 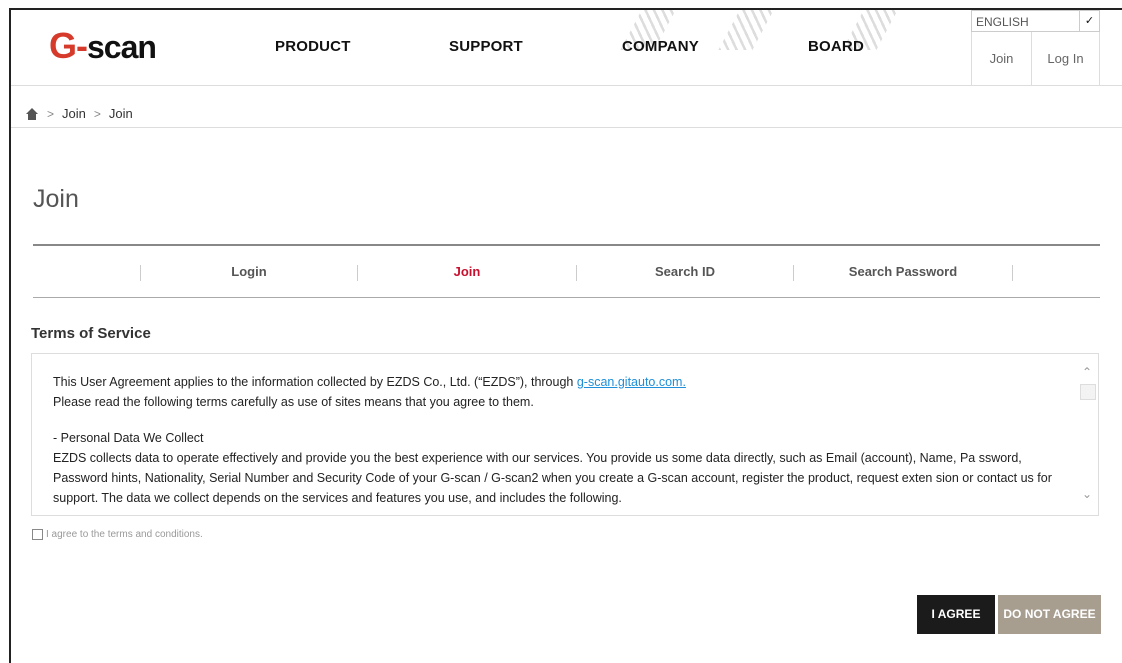 What do you see at coordinates (1087, 494) in the screenshot?
I see `scroll-down-icon: ⌄` at bounding box center [1087, 494].